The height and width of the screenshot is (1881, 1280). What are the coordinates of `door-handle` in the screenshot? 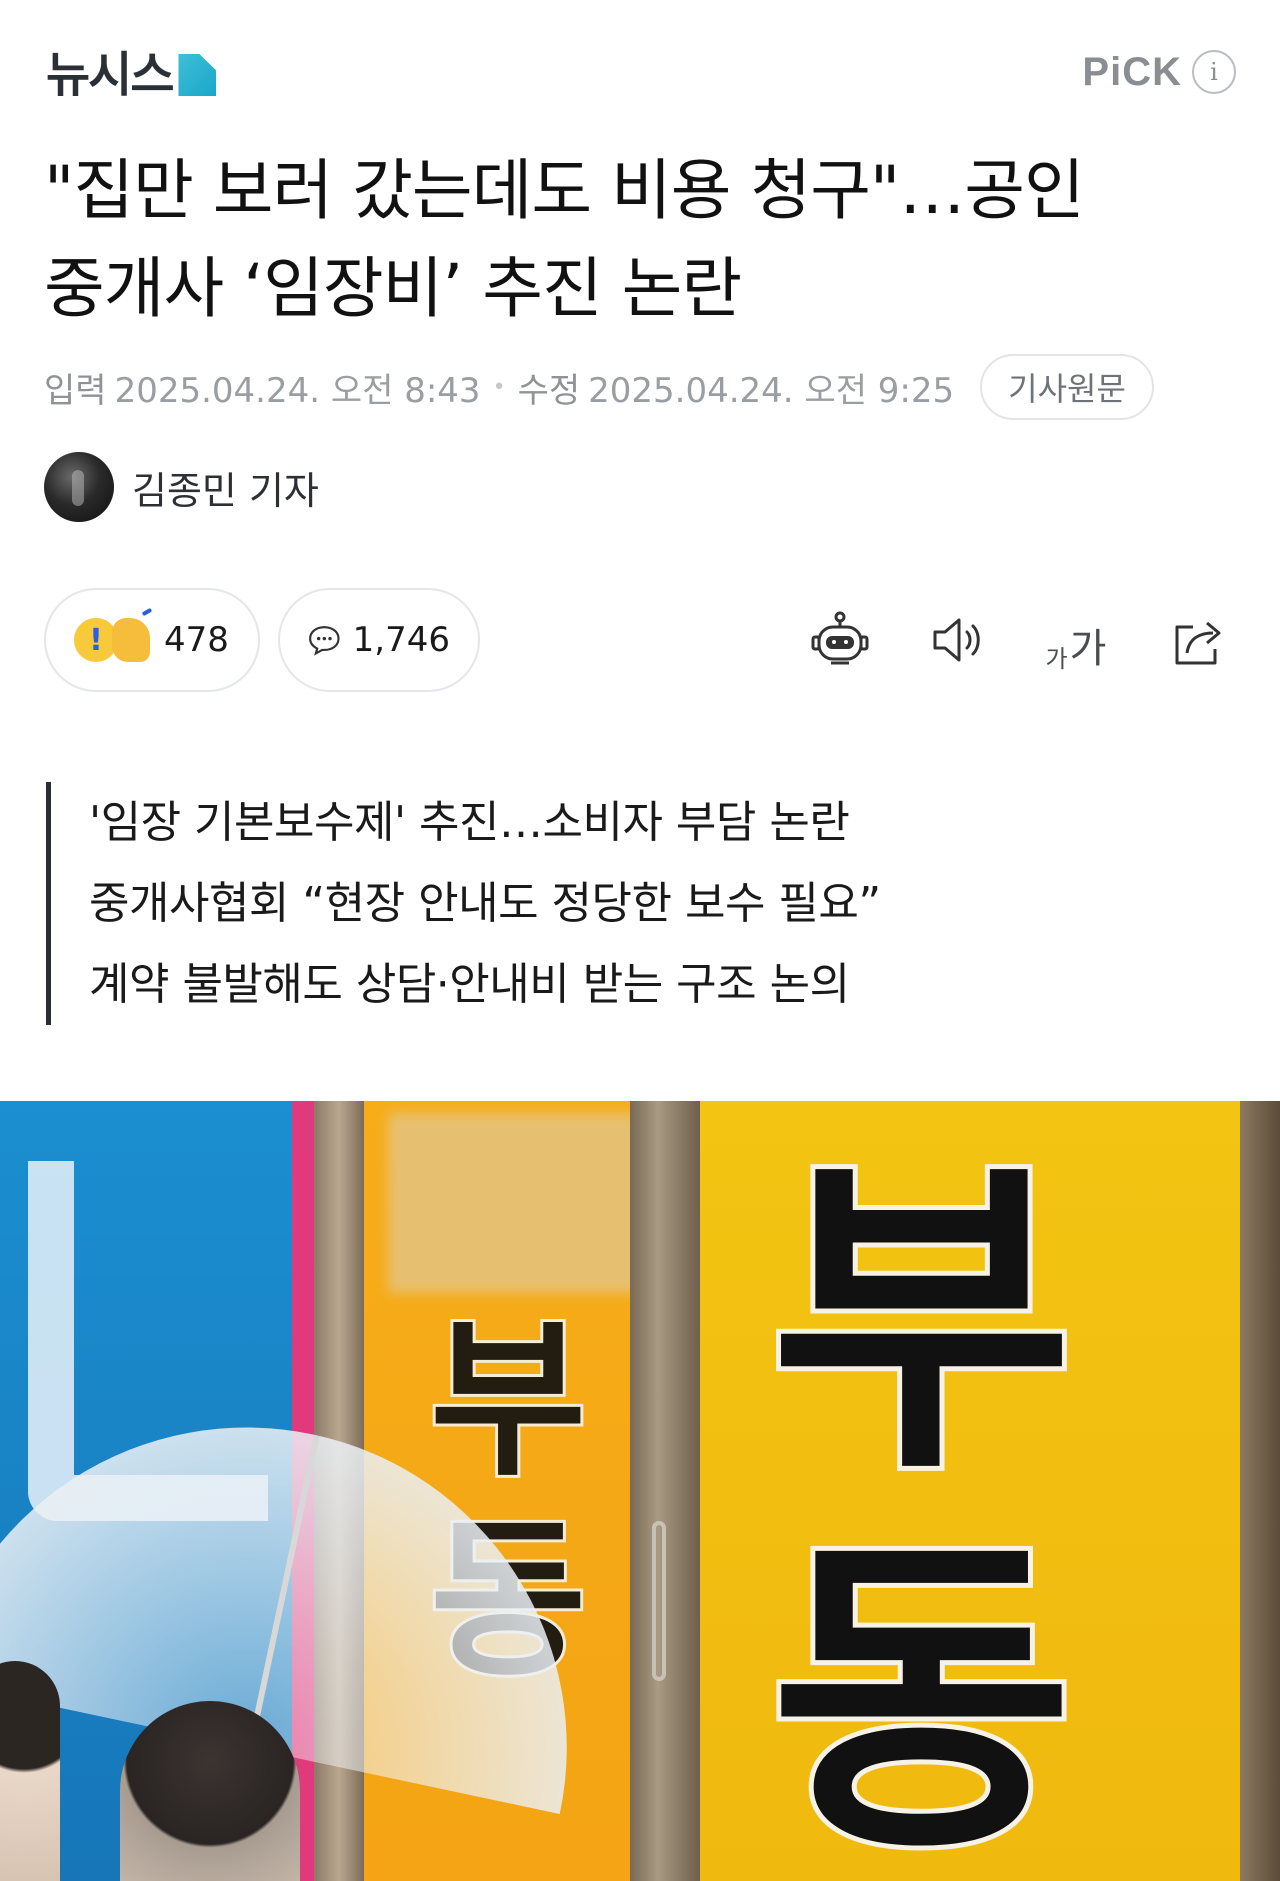 It's located at (659, 1601).